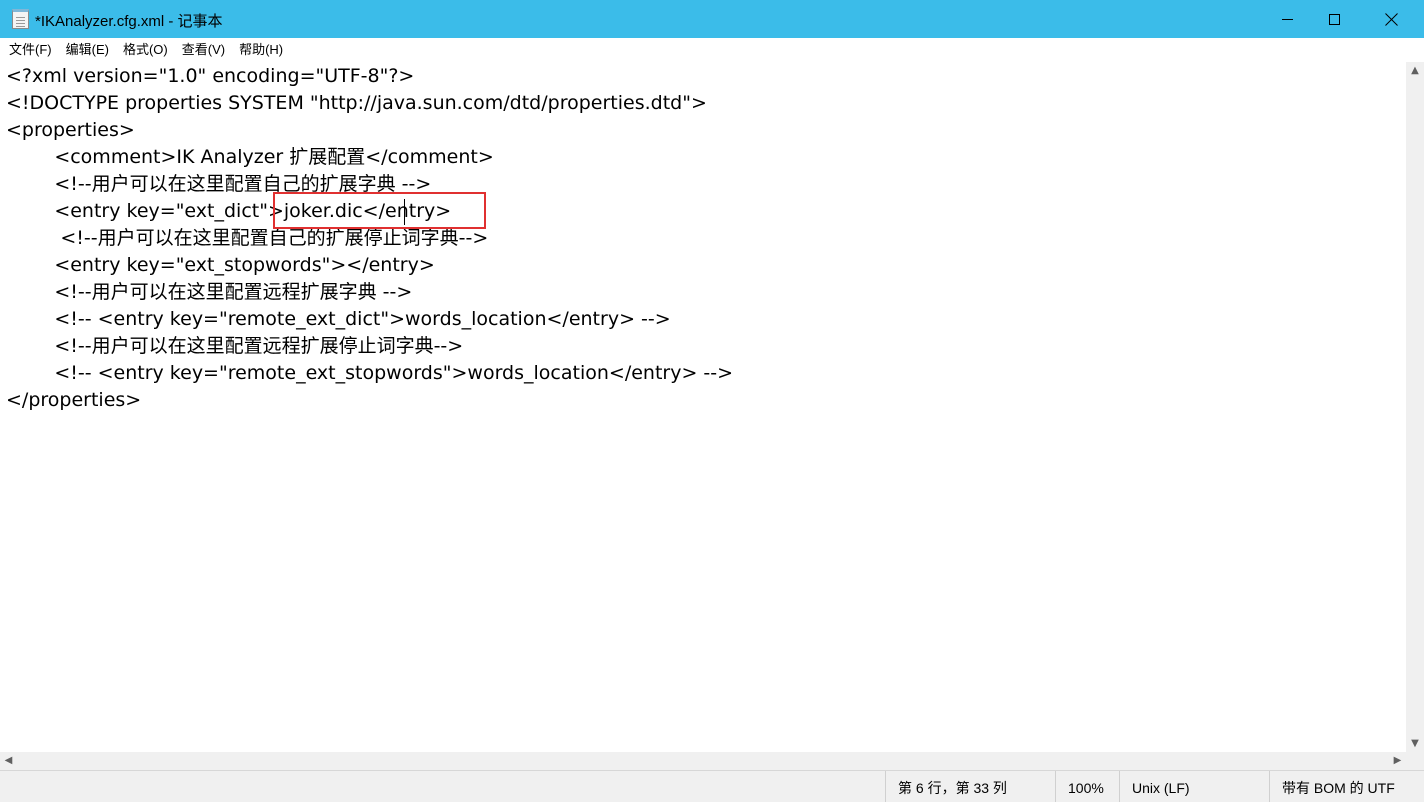  Describe the element at coordinates (712, 50) in the screenshot. I see `menu-bar: 文件(F) 编辑(E) 格式(O) 查看(V) 帮助(H)` at that location.